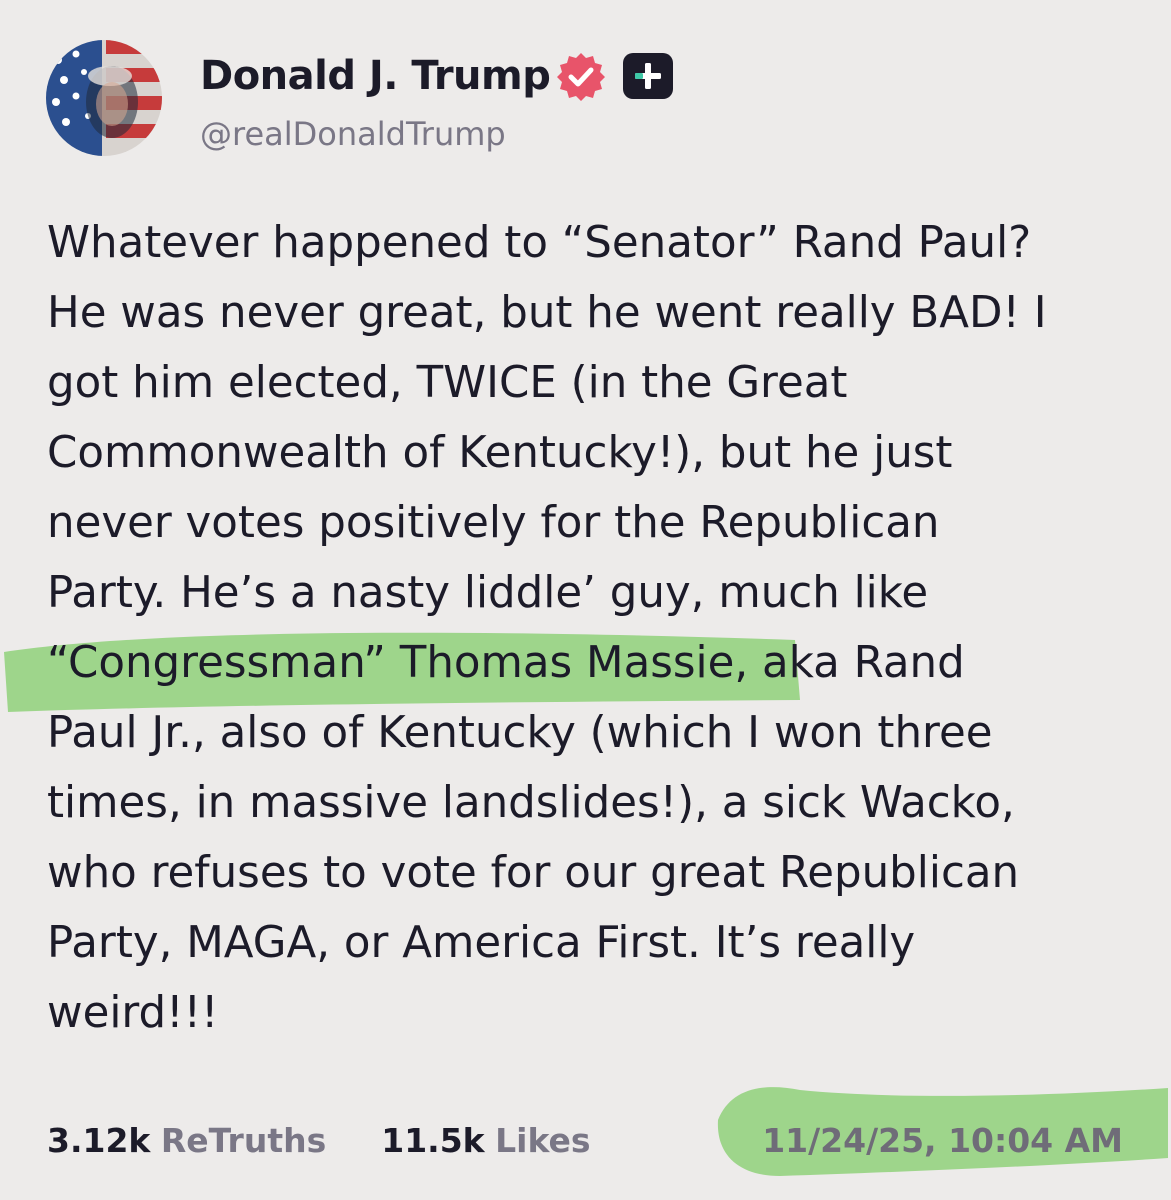  Describe the element at coordinates (353, 134) in the screenshot. I see `author-handle: @realDonaldTrump` at that location.